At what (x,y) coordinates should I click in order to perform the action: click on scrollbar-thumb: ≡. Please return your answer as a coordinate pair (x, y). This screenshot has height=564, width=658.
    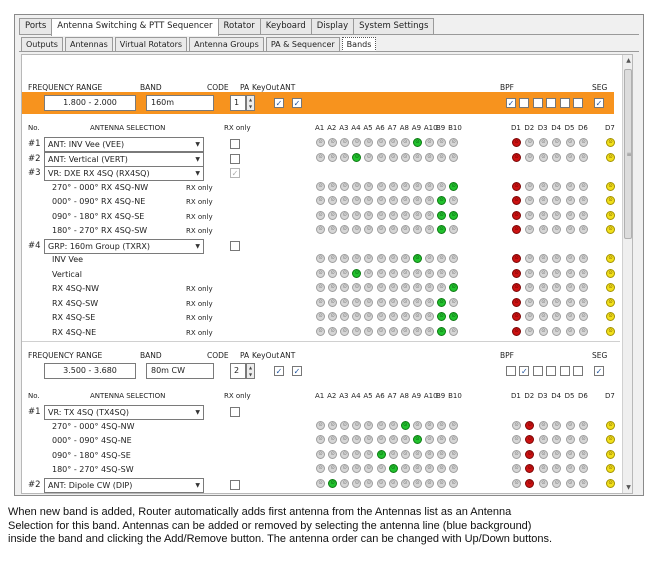
    Looking at the image, I should click on (628, 154).